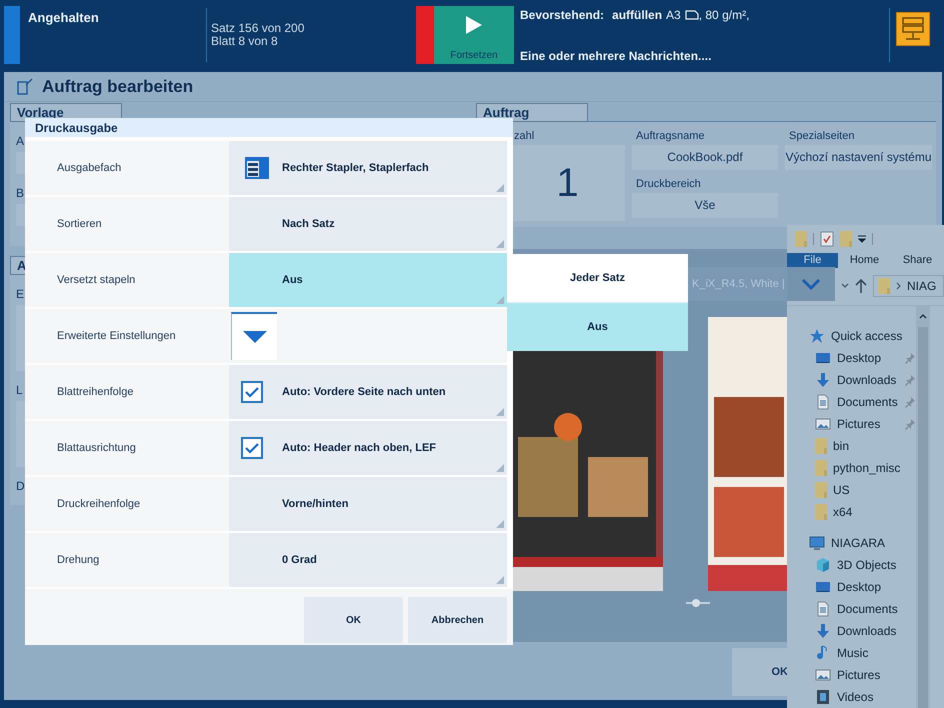 The image size is (944, 708). What do you see at coordinates (867, 336) in the screenshot?
I see `nav-label: Quick access` at bounding box center [867, 336].